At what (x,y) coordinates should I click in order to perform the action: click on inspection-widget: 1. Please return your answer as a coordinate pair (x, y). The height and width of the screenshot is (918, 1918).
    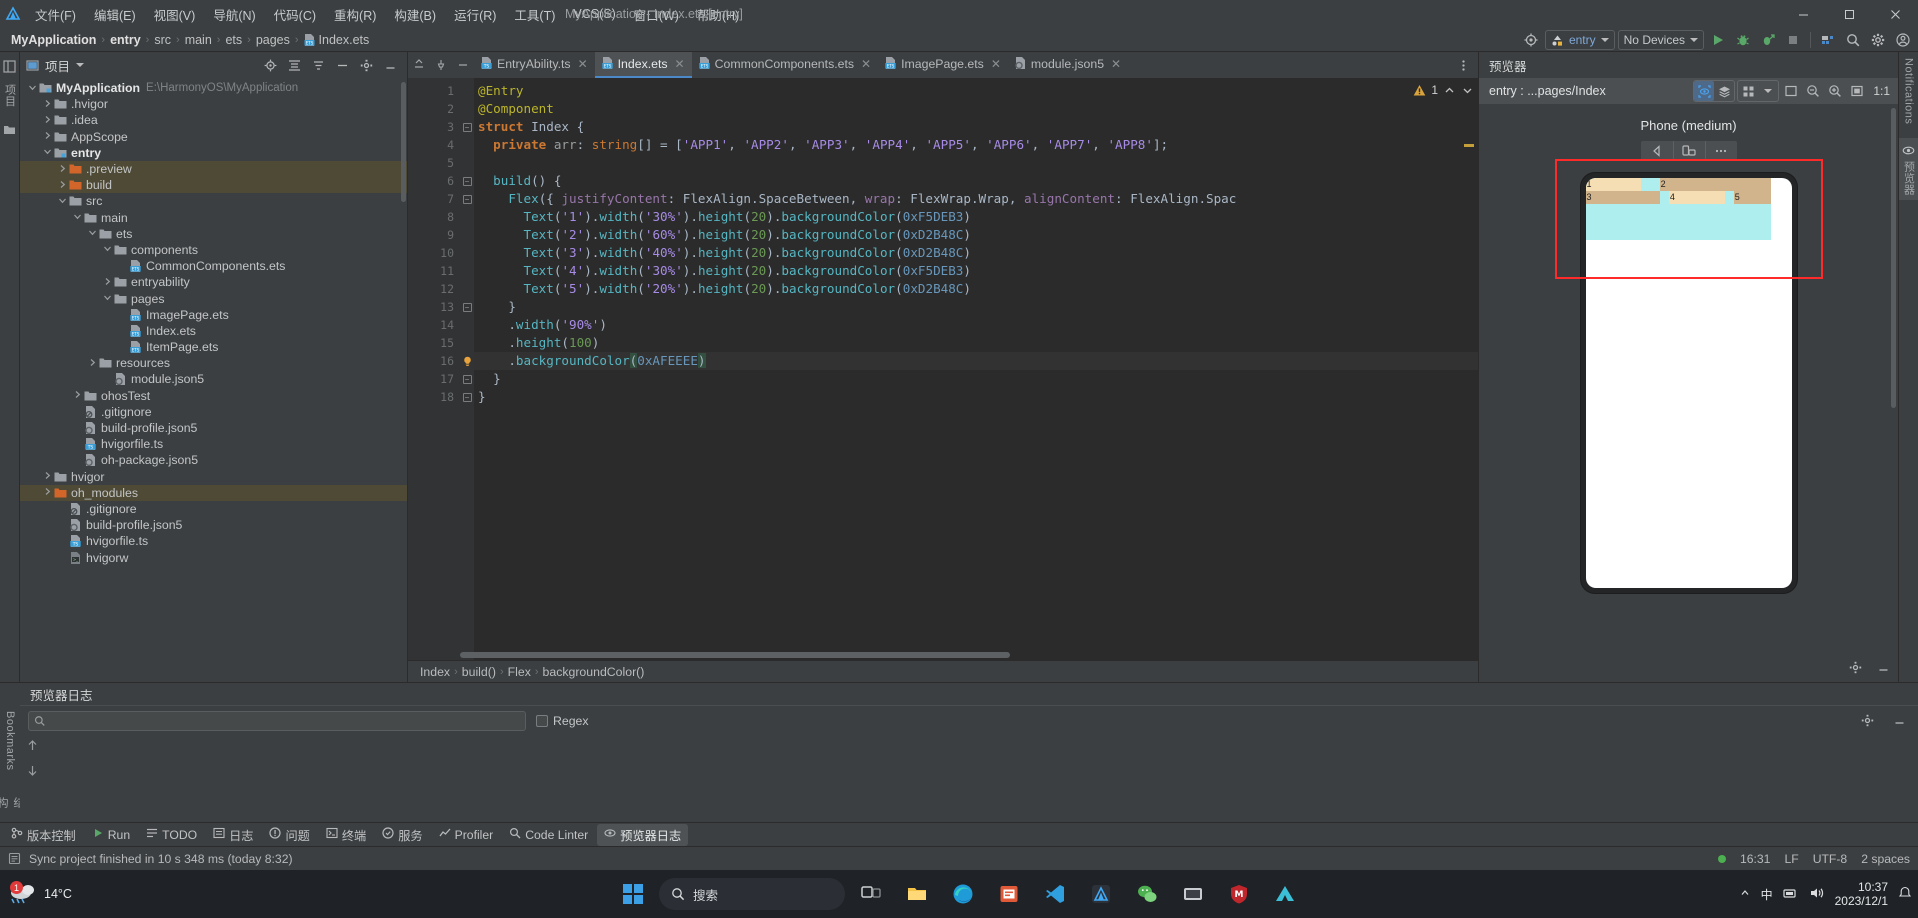
    Looking at the image, I should click on (1443, 90).